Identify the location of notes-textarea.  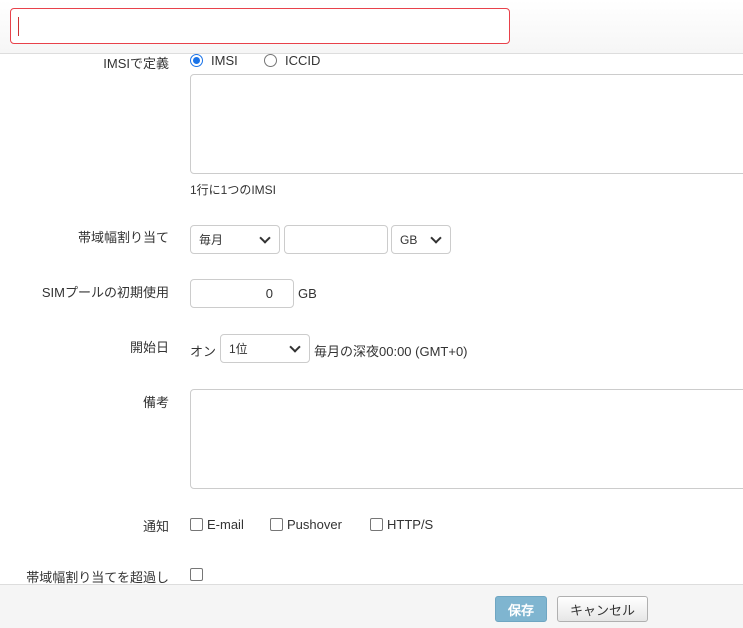
(466, 439).